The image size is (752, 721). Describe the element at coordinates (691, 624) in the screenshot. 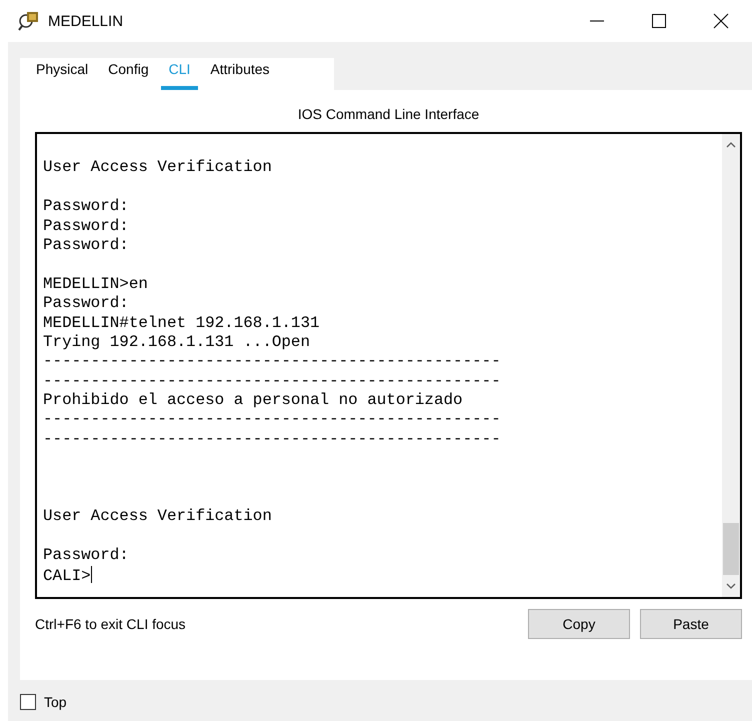

I see `action-button: Paste` at that location.